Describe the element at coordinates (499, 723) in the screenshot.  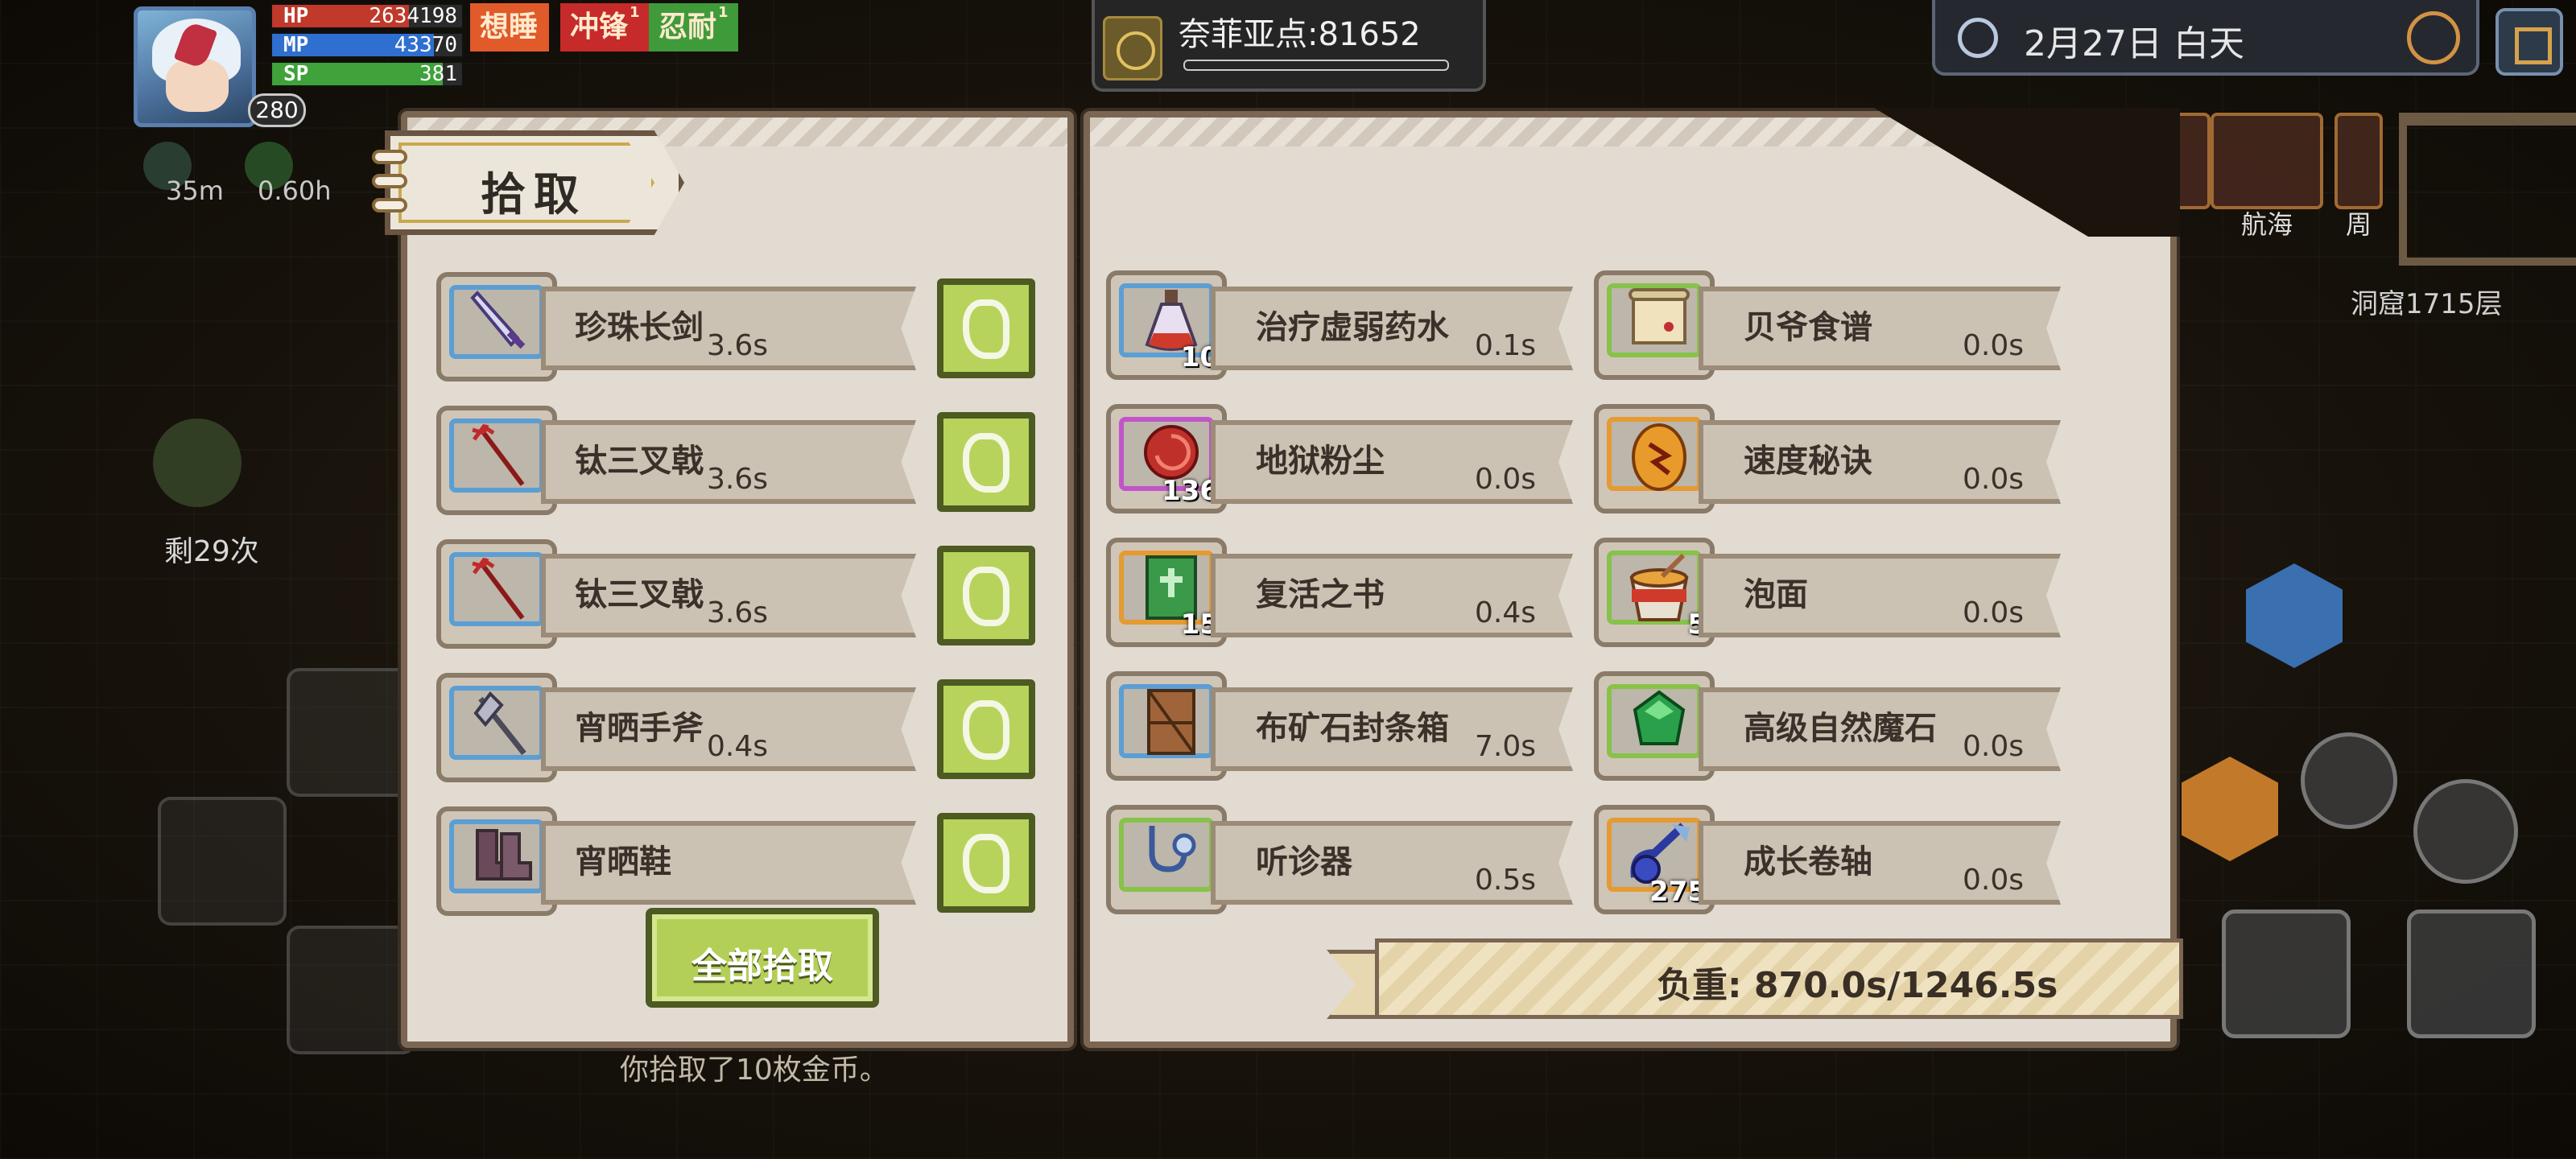
I see `axe-icon` at that location.